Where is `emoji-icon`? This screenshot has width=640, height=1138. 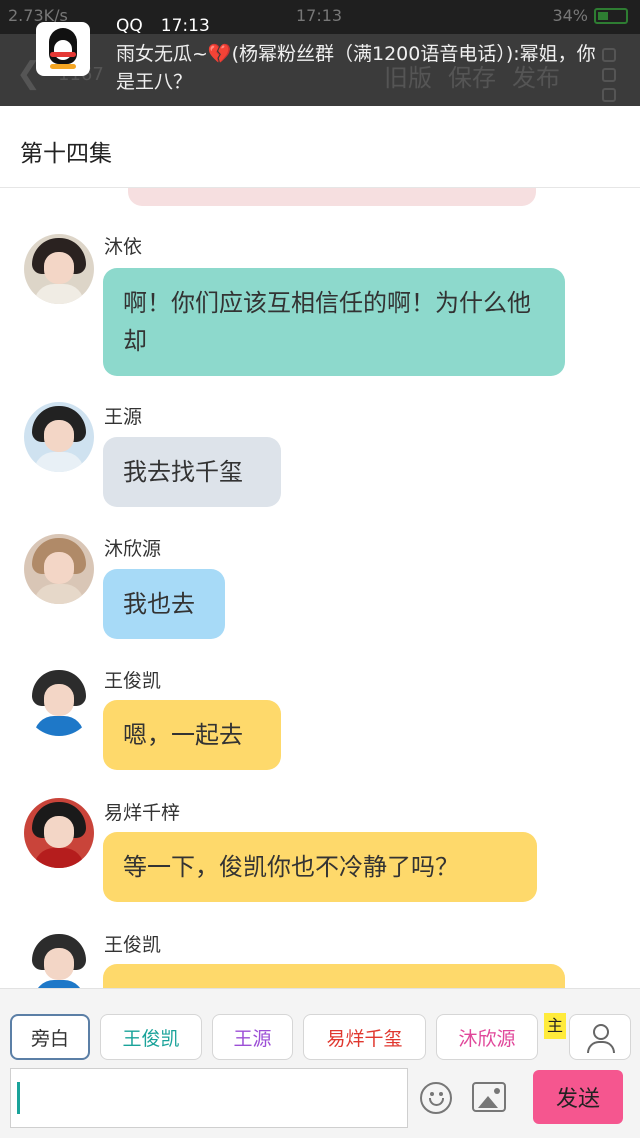
emoji-icon is located at coordinates (436, 1098).